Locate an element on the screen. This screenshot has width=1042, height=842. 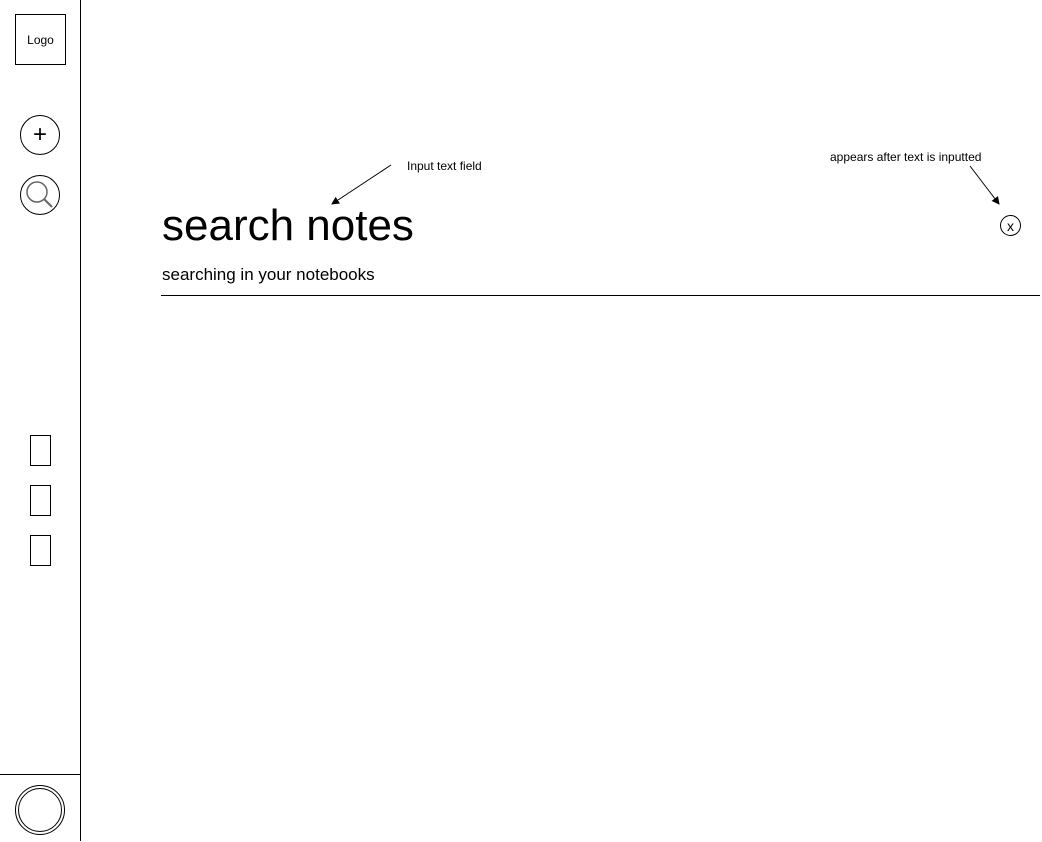
search-input-underline is located at coordinates (600, 295).